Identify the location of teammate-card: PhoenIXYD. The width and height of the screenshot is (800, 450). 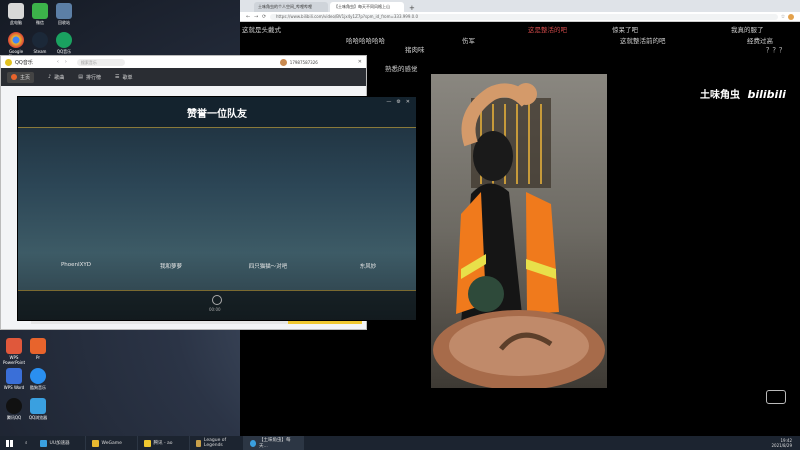
(76, 265).